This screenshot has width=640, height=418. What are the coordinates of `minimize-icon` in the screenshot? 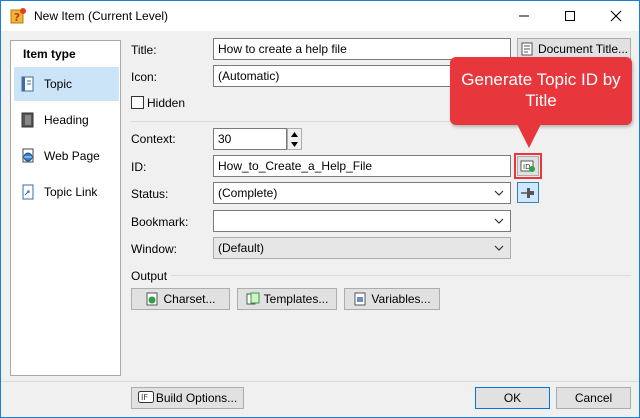 It's located at (524, 16).